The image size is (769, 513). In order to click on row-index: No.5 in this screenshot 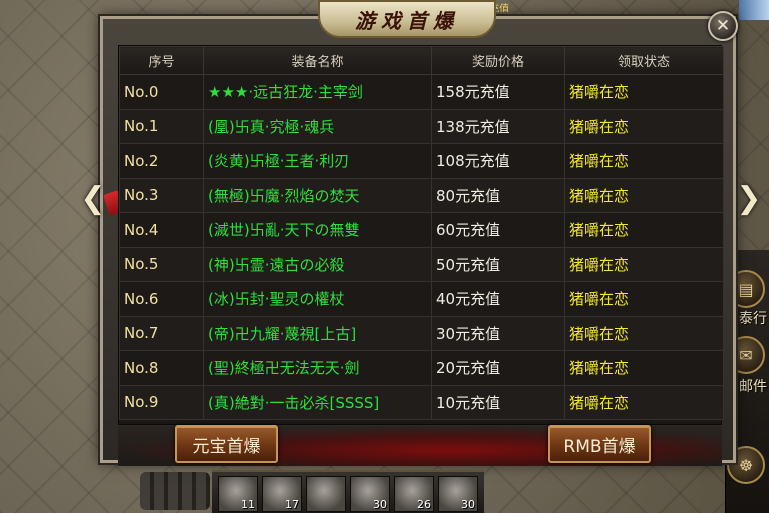, I will do `click(161, 264)`.